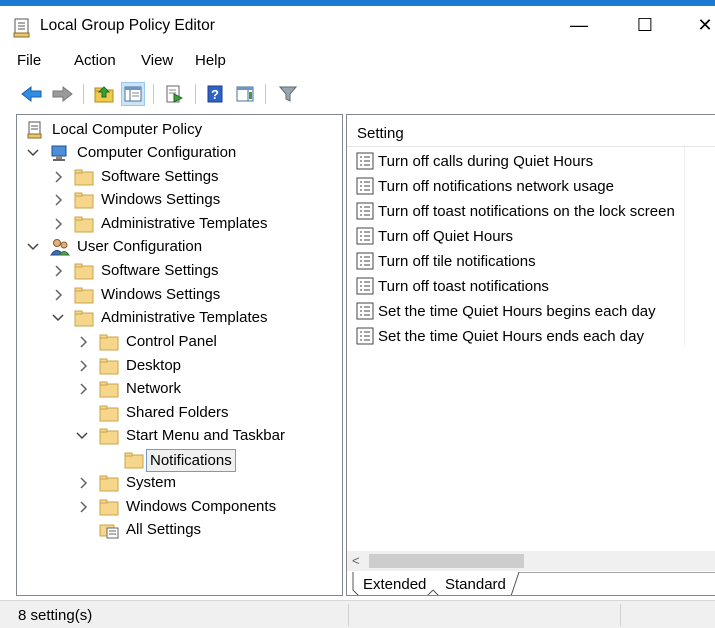 The width and height of the screenshot is (715, 628). I want to click on up-folder-icon, so click(104, 94).